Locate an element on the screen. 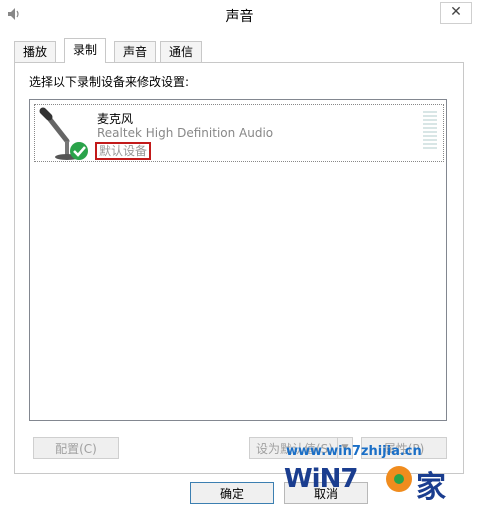 The width and height of the screenshot is (479, 525). device-row: 麦克风 Realtek High Definition Audio 默认设备 is located at coordinates (239, 133).